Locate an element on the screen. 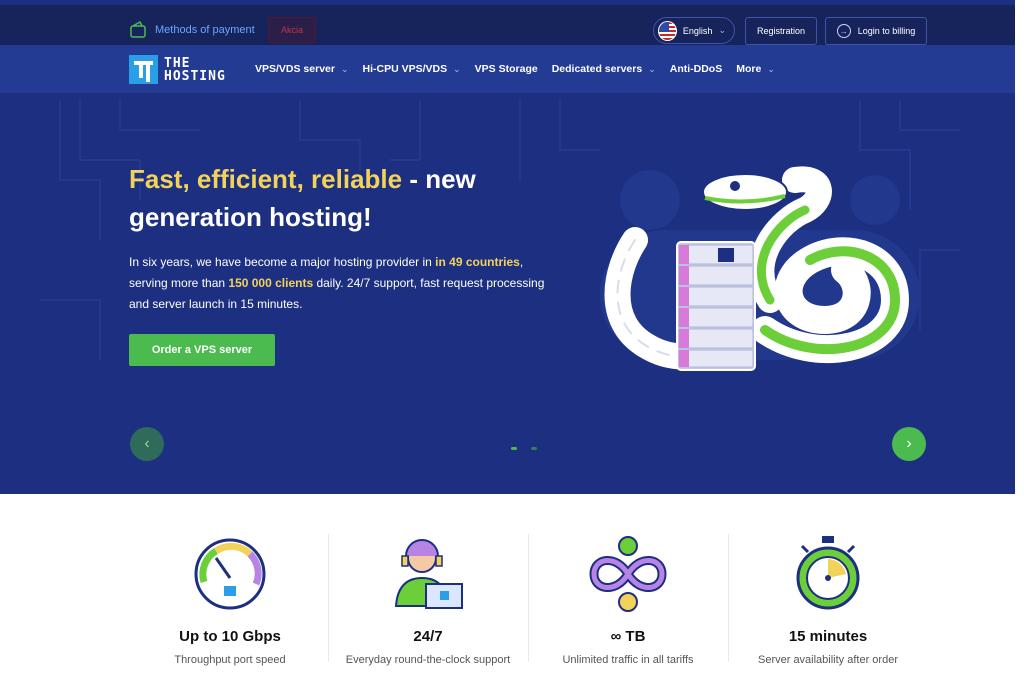 The width and height of the screenshot is (1024, 691). feature-traffic: ∞ TB Unlimited traffic in all tariffs is located at coordinates (628, 600).